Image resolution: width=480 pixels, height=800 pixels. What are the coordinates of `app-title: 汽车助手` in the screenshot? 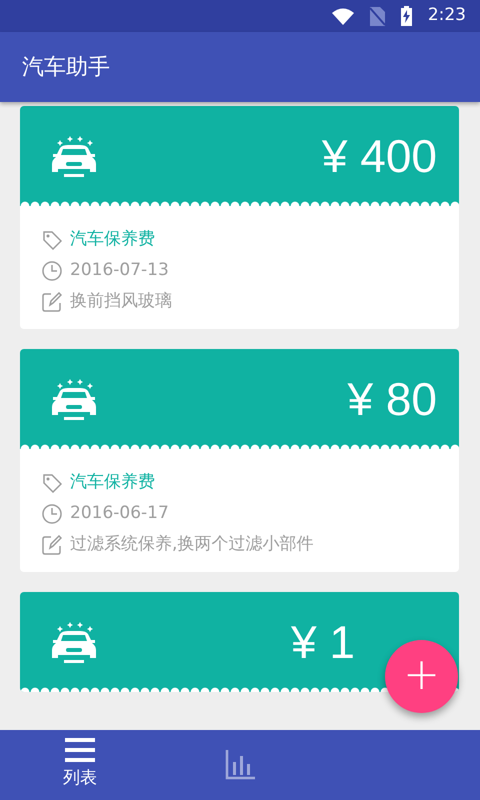 It's located at (66, 68).